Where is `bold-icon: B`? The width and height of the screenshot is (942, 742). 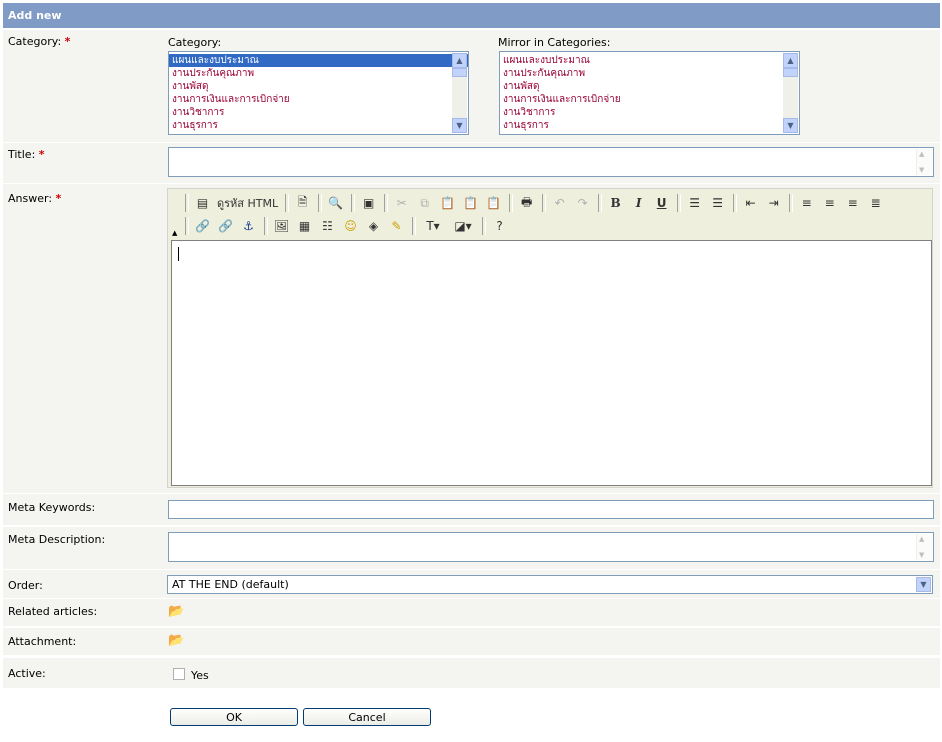 bold-icon: B is located at coordinates (615, 203).